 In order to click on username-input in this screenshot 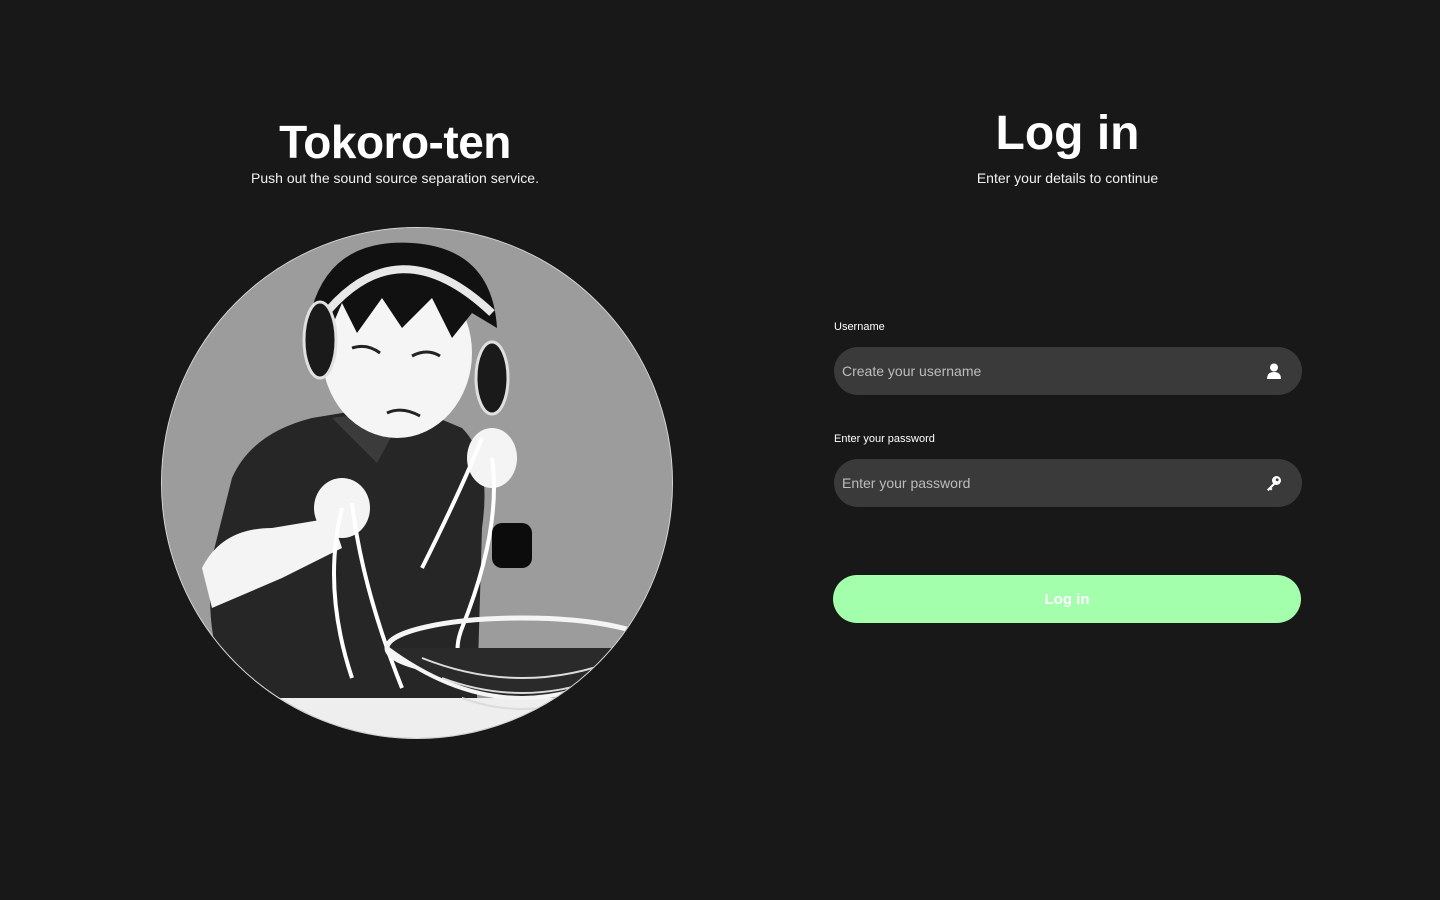, I will do `click(1053, 371)`.